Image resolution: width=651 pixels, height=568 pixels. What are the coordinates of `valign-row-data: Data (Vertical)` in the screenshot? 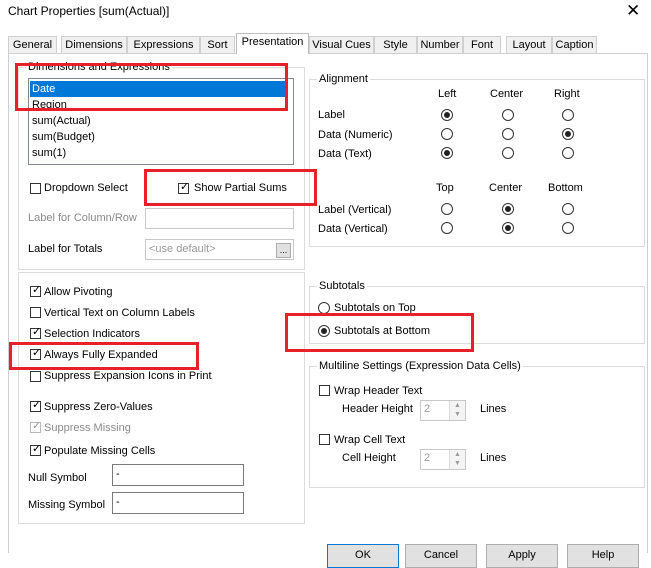 It's located at (353, 229).